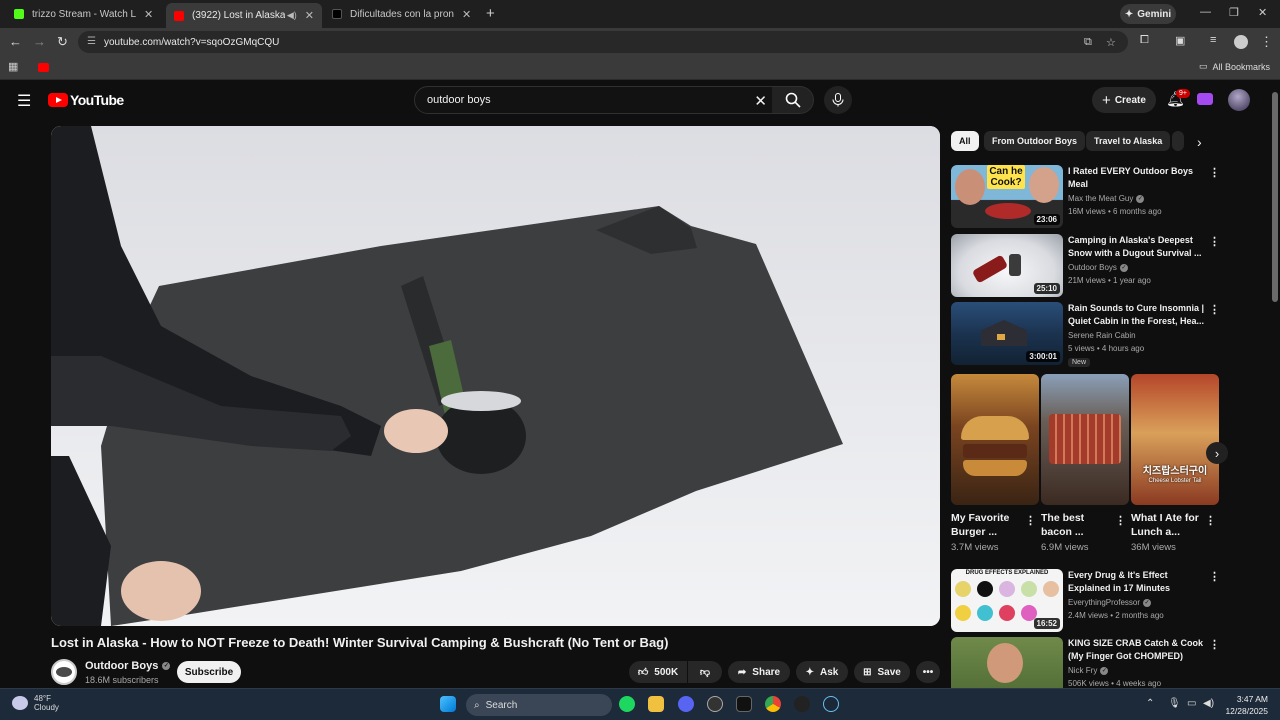 Image resolution: width=1280 pixels, height=720 pixels. Describe the element at coordinates (1083, 670) in the screenshot. I see `channel-text: Nick Fry` at that location.